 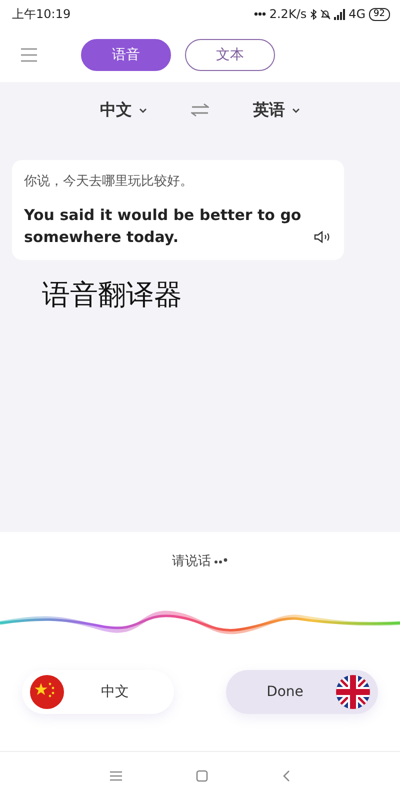 What do you see at coordinates (202, 776) in the screenshot?
I see `home-icon` at bounding box center [202, 776].